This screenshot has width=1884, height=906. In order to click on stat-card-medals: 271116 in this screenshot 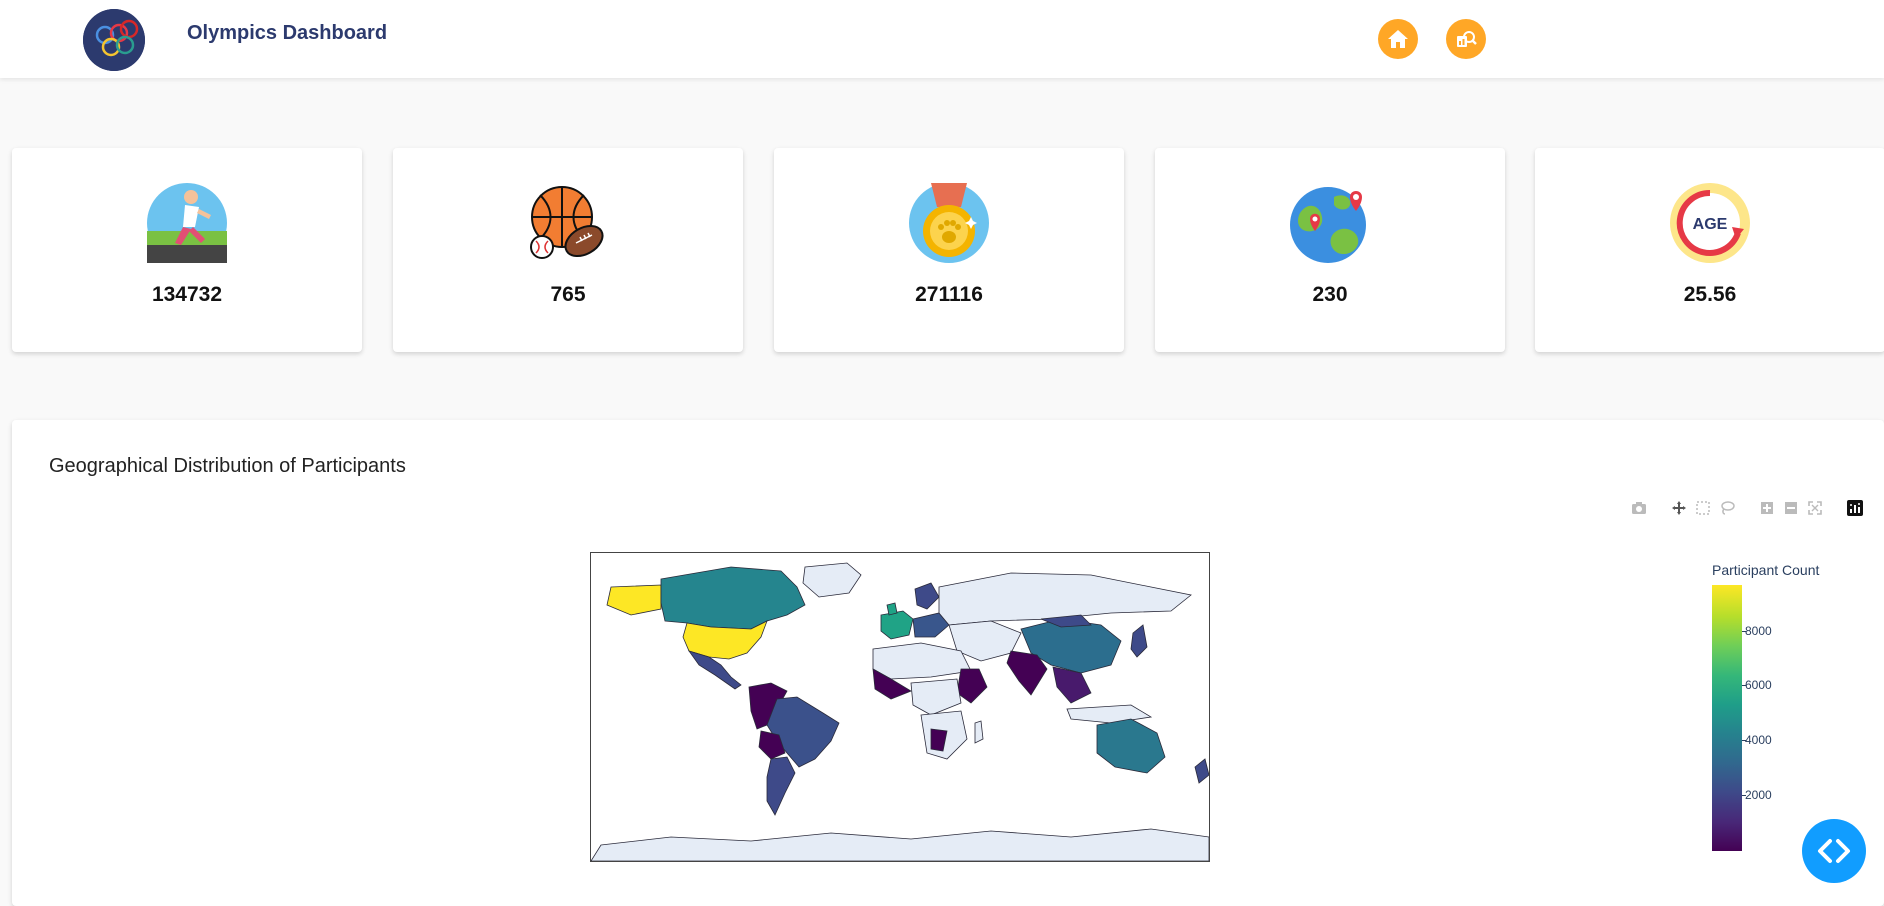, I will do `click(949, 250)`.